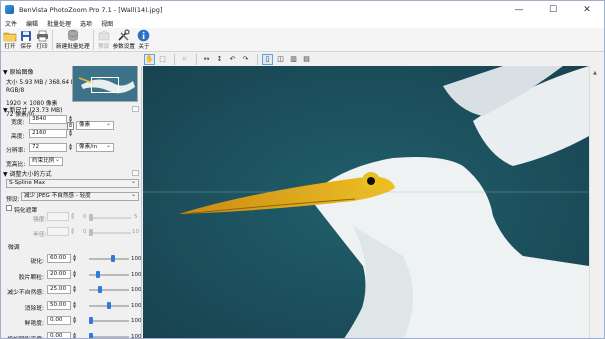 The width and height of the screenshot is (605, 339). I want to click on rotate-right-button: ↷, so click(245, 59).